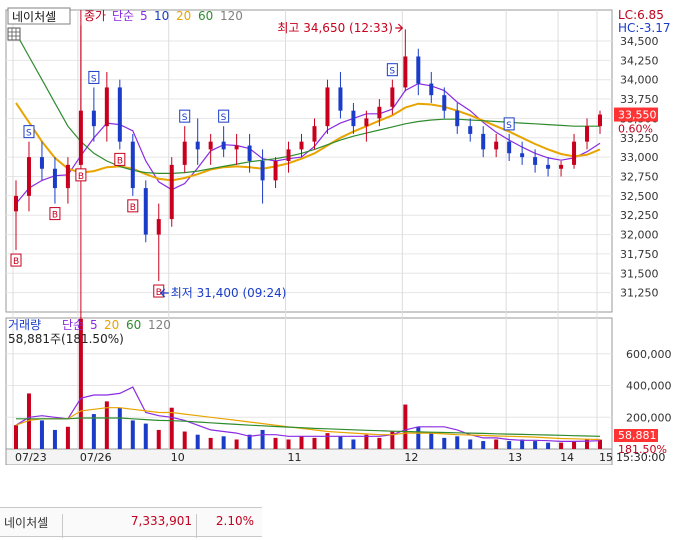 Image resolution: width=682 pixels, height=540 pixels. I want to click on price-tick-label: 31,750, so click(639, 254).